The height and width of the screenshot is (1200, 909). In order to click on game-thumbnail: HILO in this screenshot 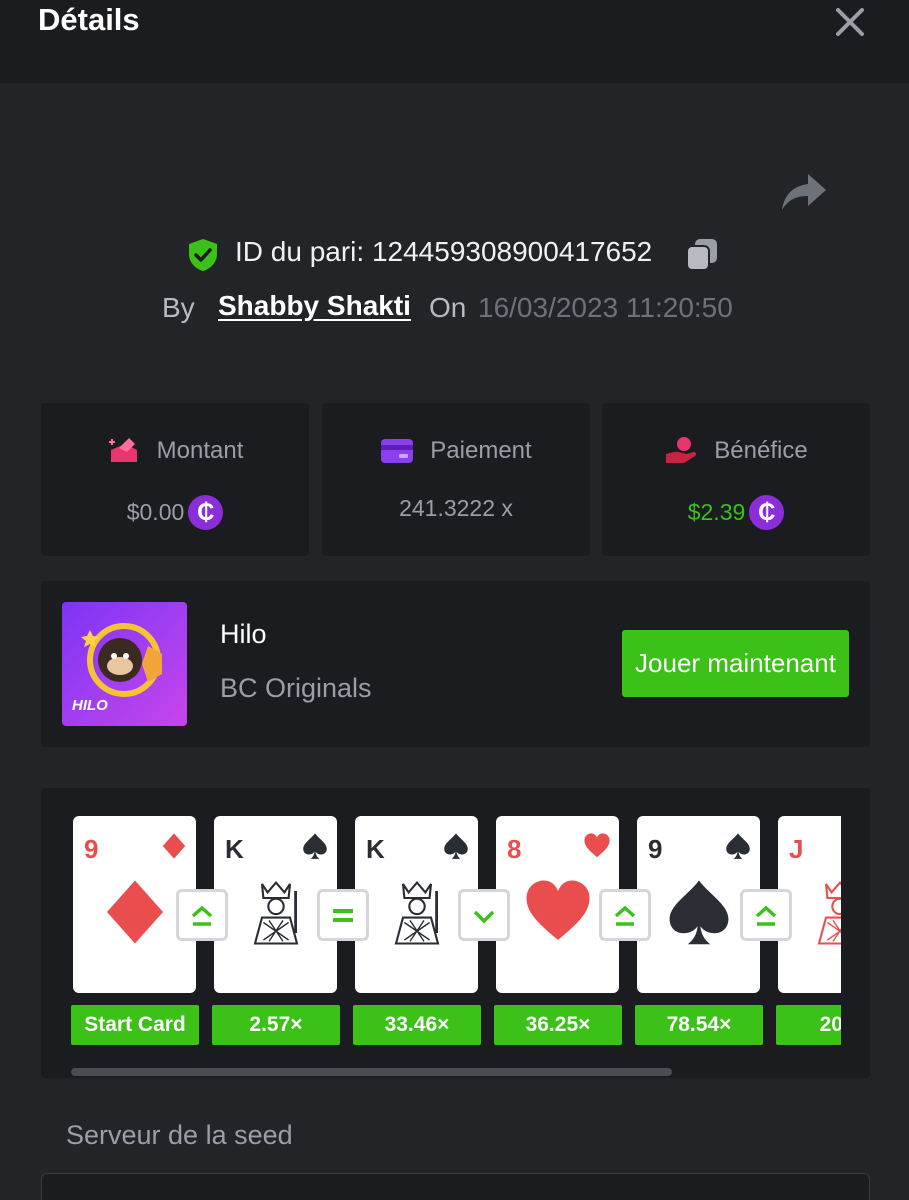, I will do `click(124, 664)`.